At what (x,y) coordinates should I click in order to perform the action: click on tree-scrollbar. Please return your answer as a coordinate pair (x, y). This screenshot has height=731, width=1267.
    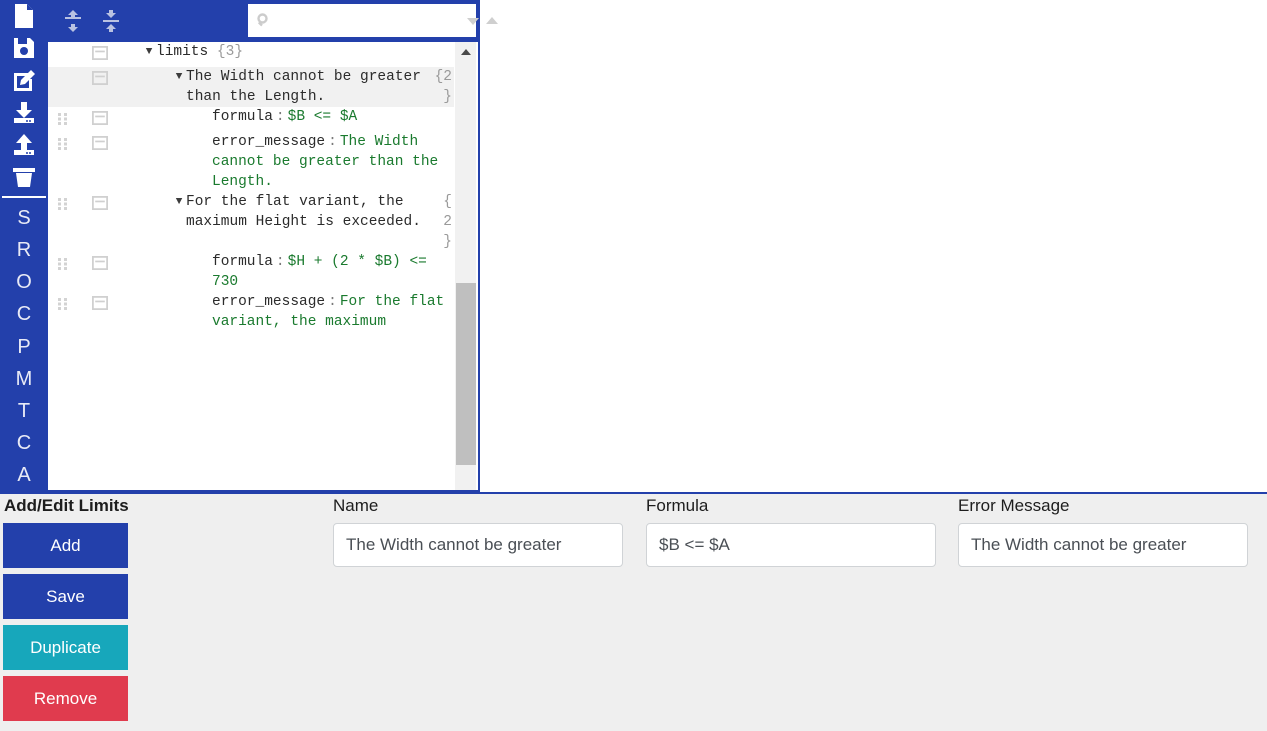
    Looking at the image, I should click on (465, 266).